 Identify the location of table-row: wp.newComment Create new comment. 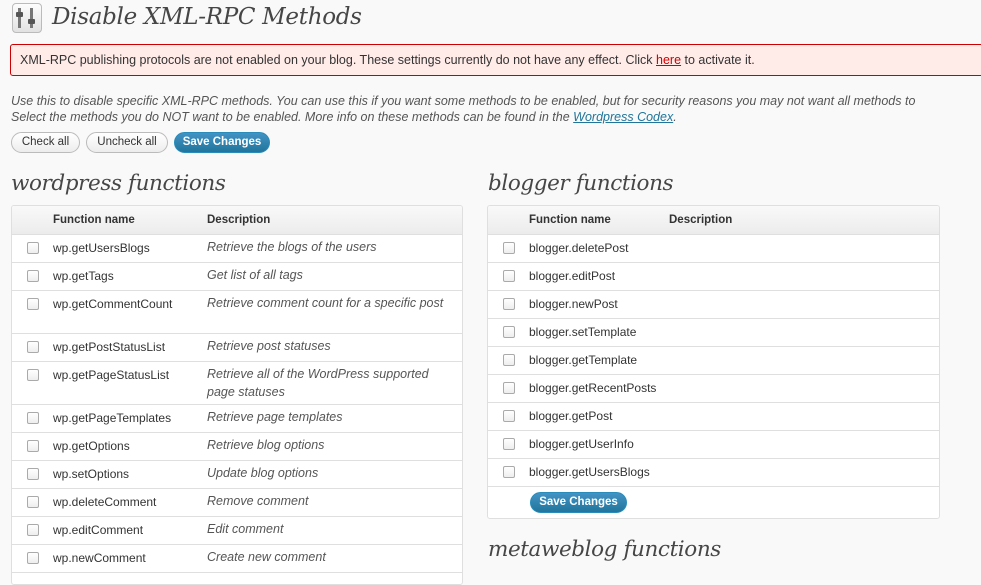
(237, 559).